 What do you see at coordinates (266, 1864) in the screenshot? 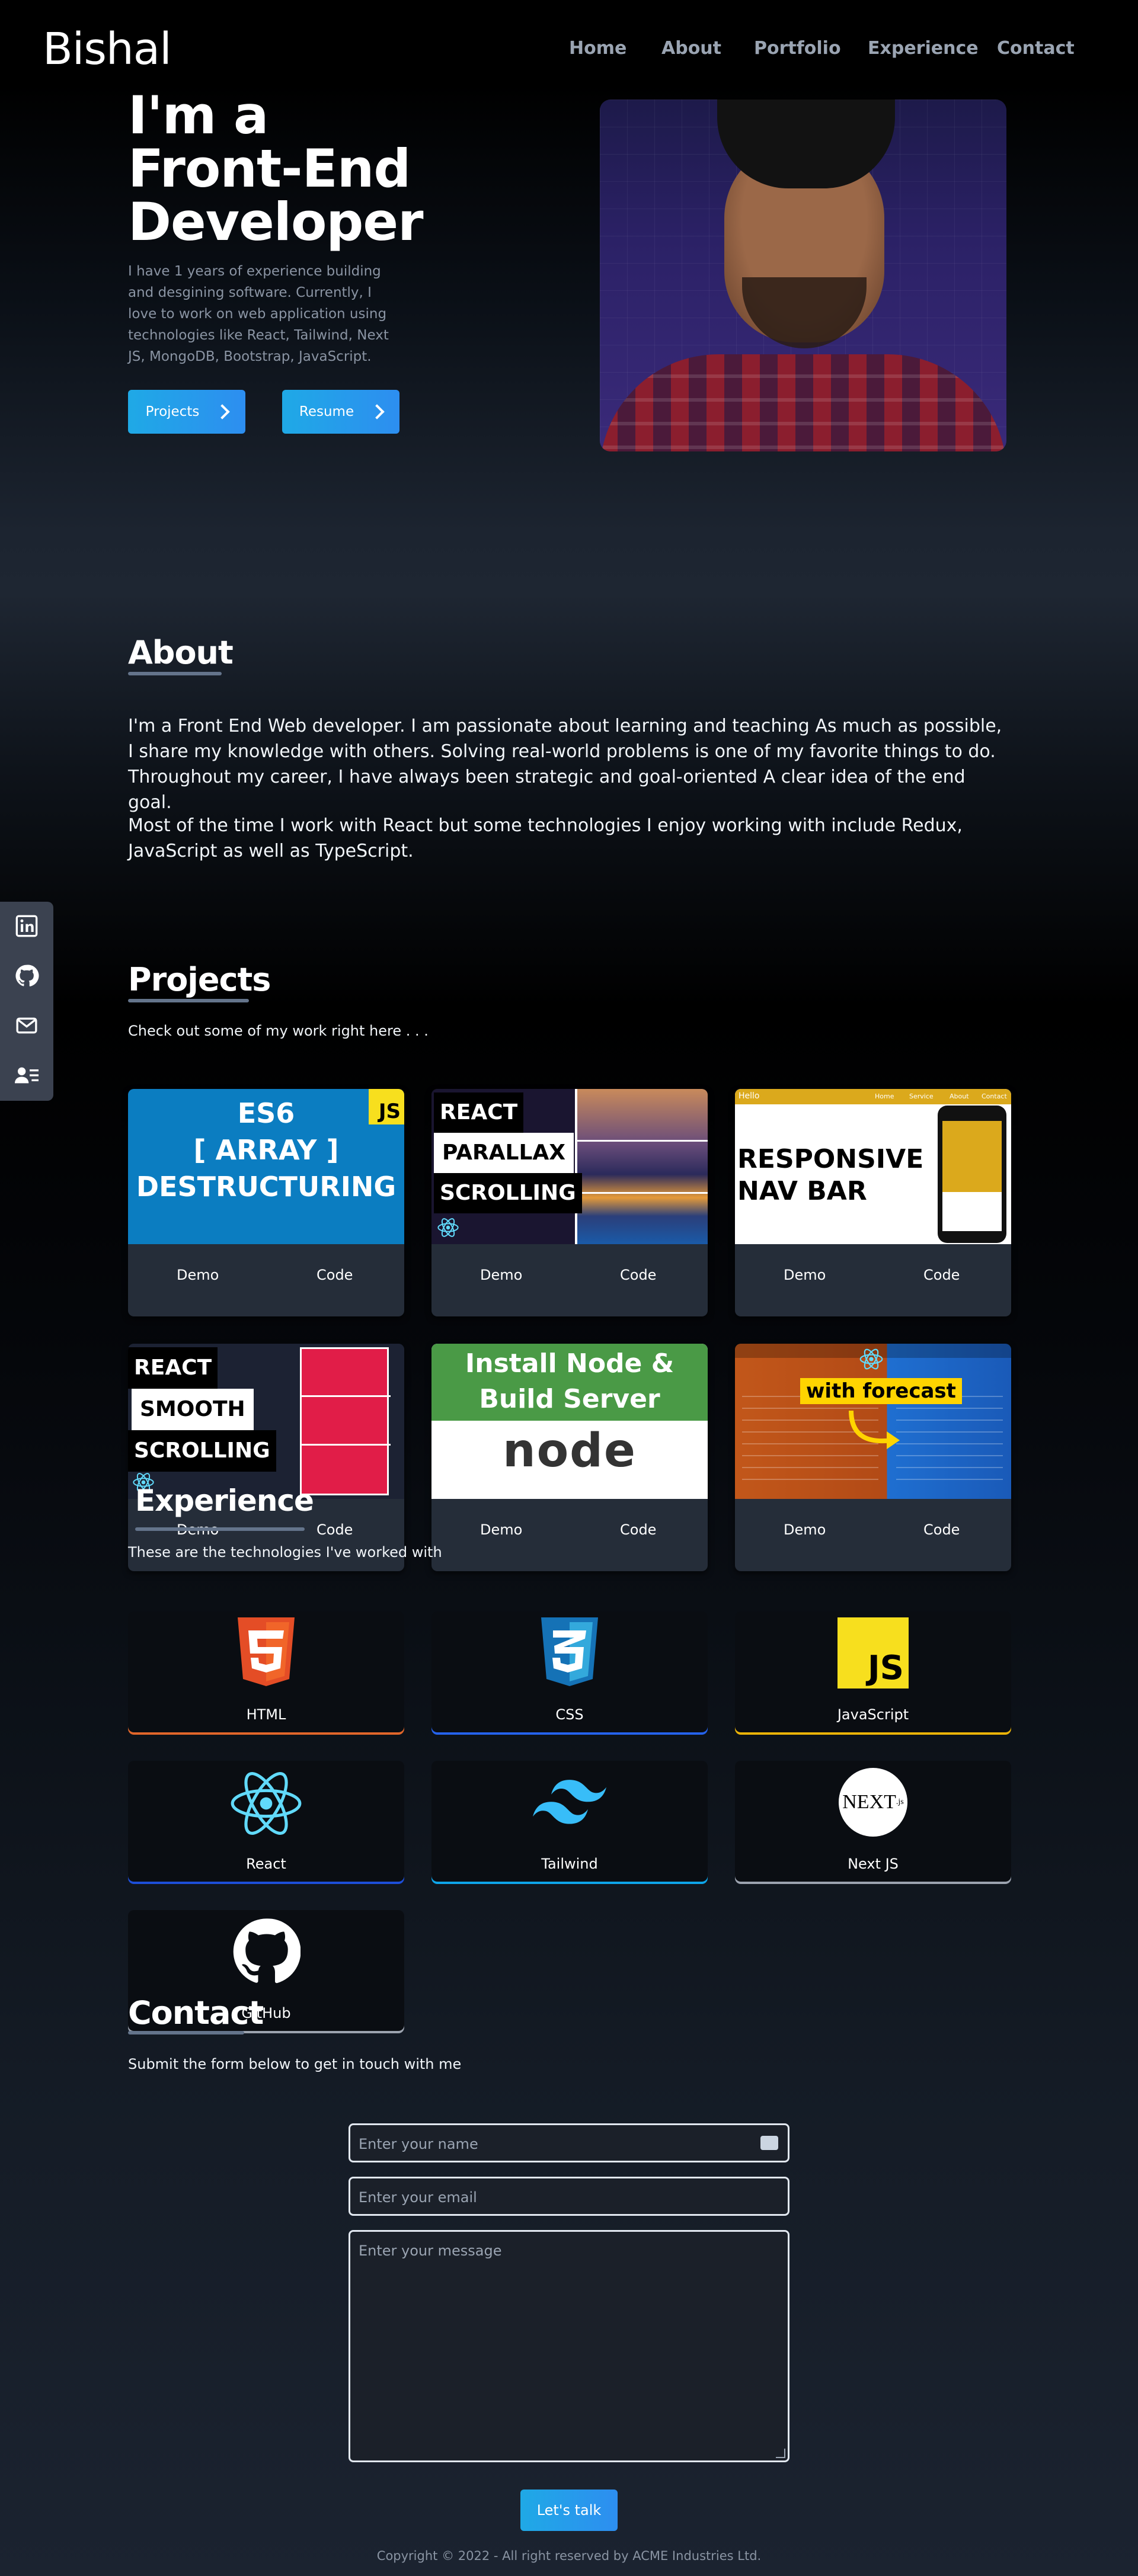
I see `skill-label: React` at bounding box center [266, 1864].